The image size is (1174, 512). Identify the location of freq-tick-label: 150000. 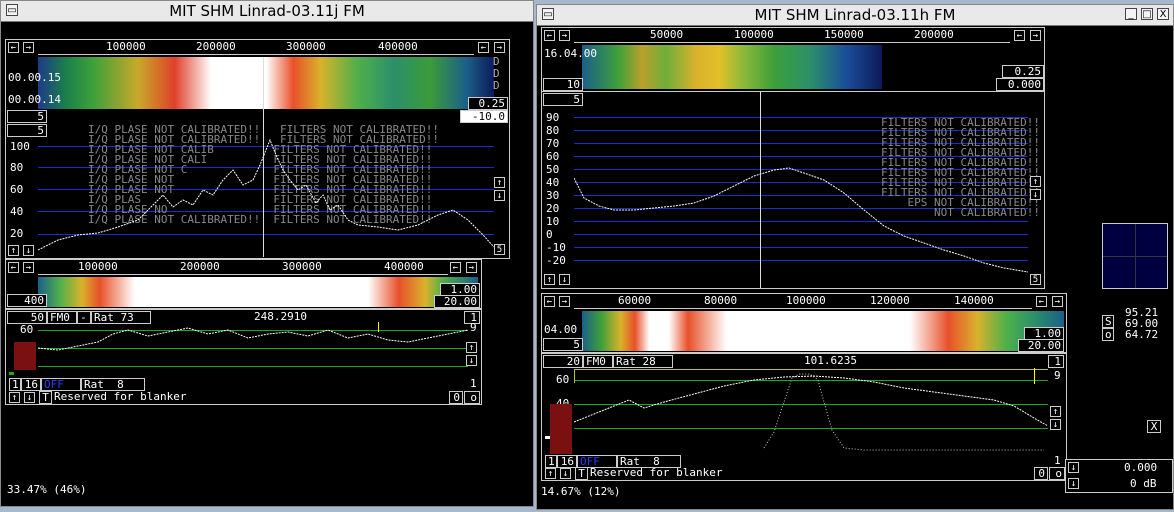
(844, 34).